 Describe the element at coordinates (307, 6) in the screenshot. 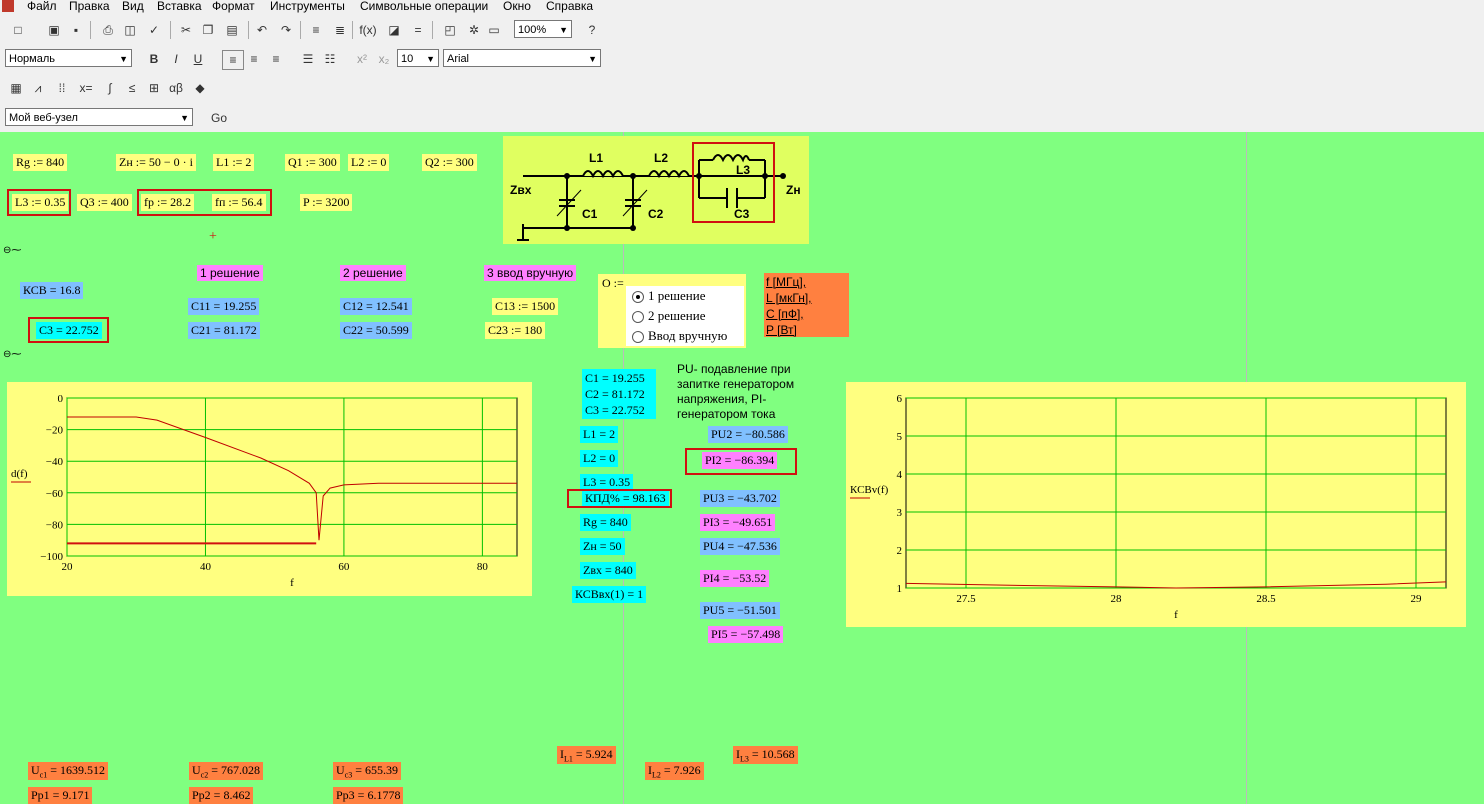

I see `menu-tools: Инструменты` at that location.